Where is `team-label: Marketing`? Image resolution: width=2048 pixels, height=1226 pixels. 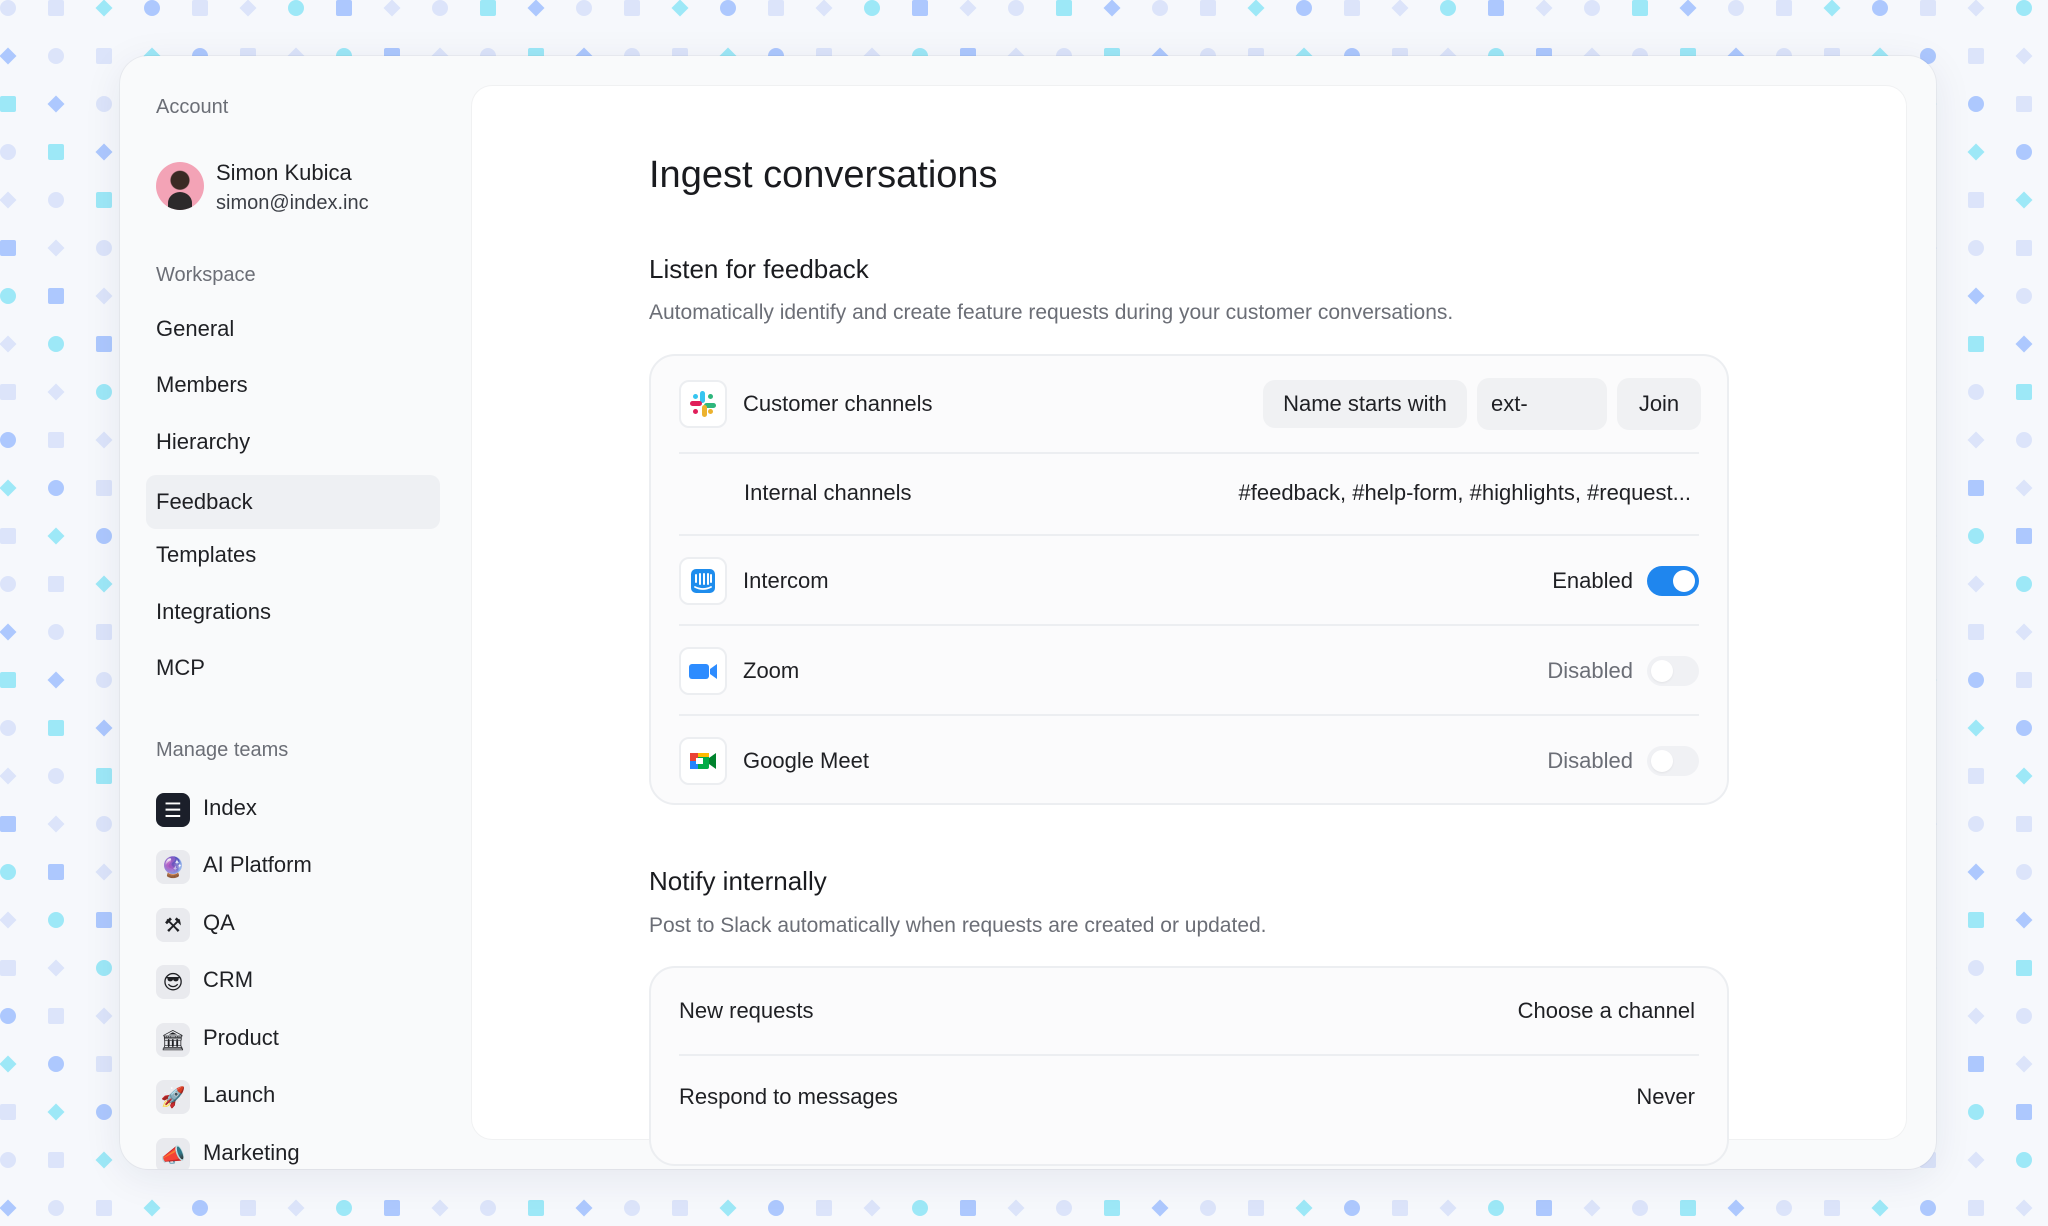 team-label: Marketing is located at coordinates (251, 1152).